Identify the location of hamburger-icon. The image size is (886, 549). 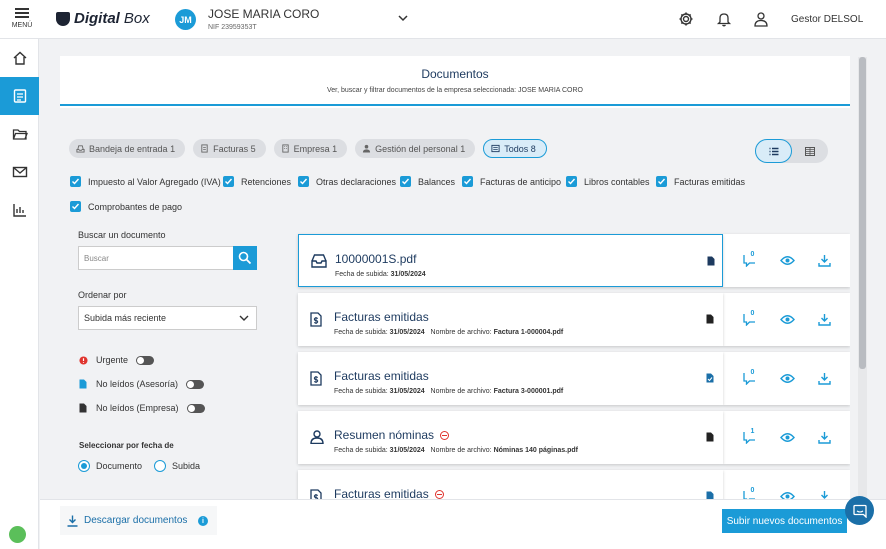
(22, 13).